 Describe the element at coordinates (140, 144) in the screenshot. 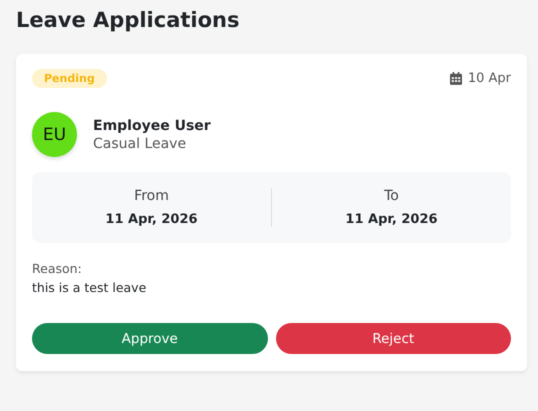

I see `leave-type: Casual Leave` at that location.